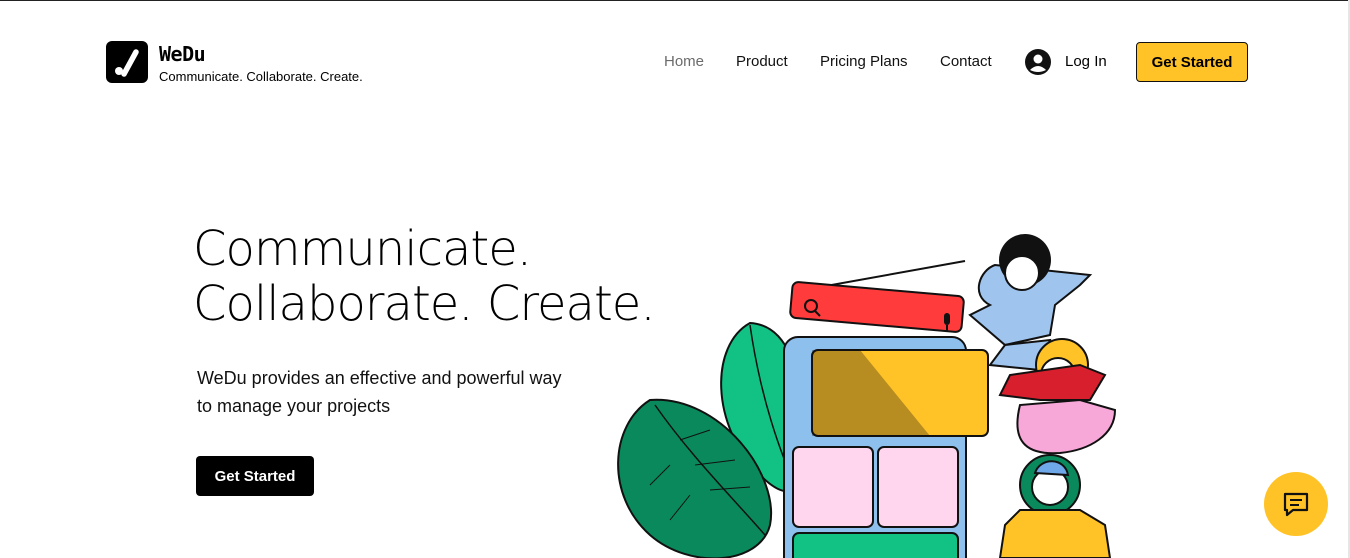  Describe the element at coordinates (675, 0) in the screenshot. I see `top-border` at that location.